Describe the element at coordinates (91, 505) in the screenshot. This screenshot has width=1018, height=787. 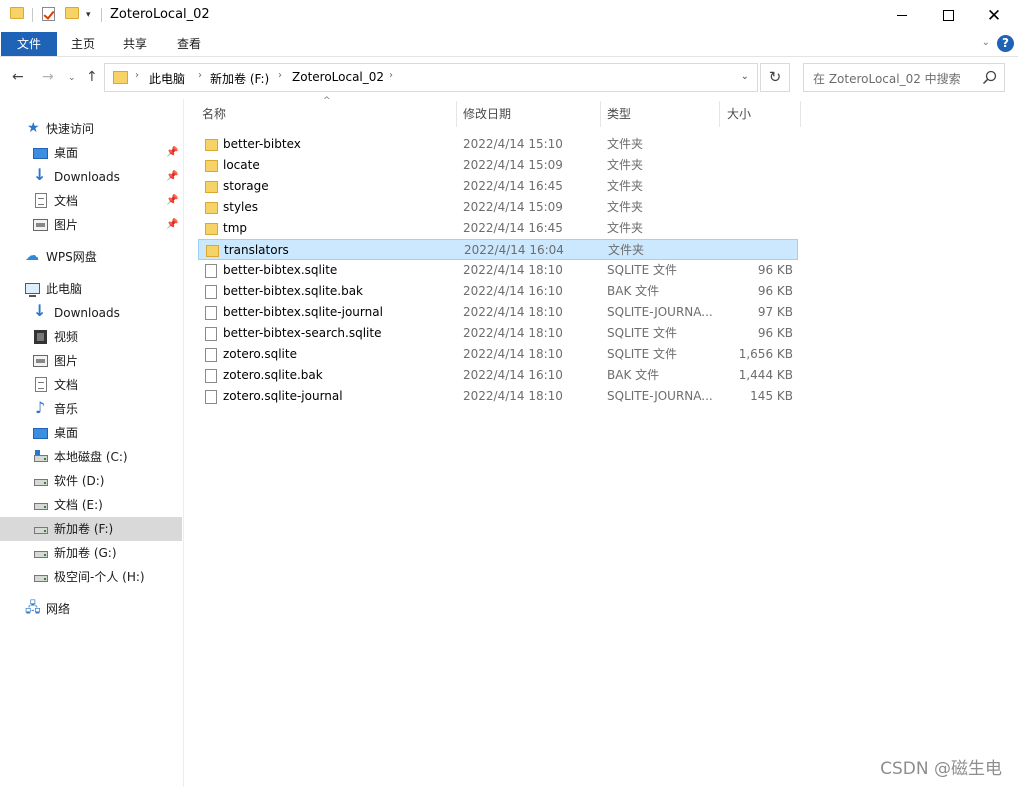
I see `nav-item-drive-e: 文档 (E:)` at that location.